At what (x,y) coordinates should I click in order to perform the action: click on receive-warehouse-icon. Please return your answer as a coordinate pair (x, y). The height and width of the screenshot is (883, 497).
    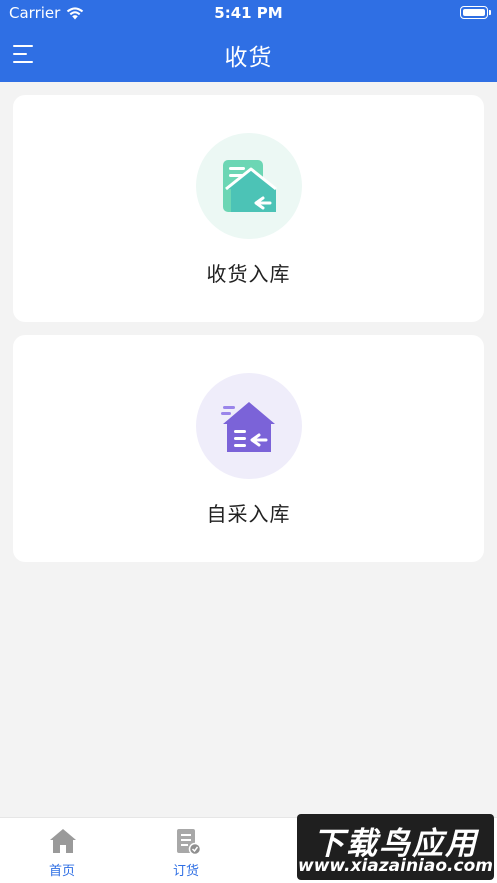
    Looking at the image, I should click on (250, 186).